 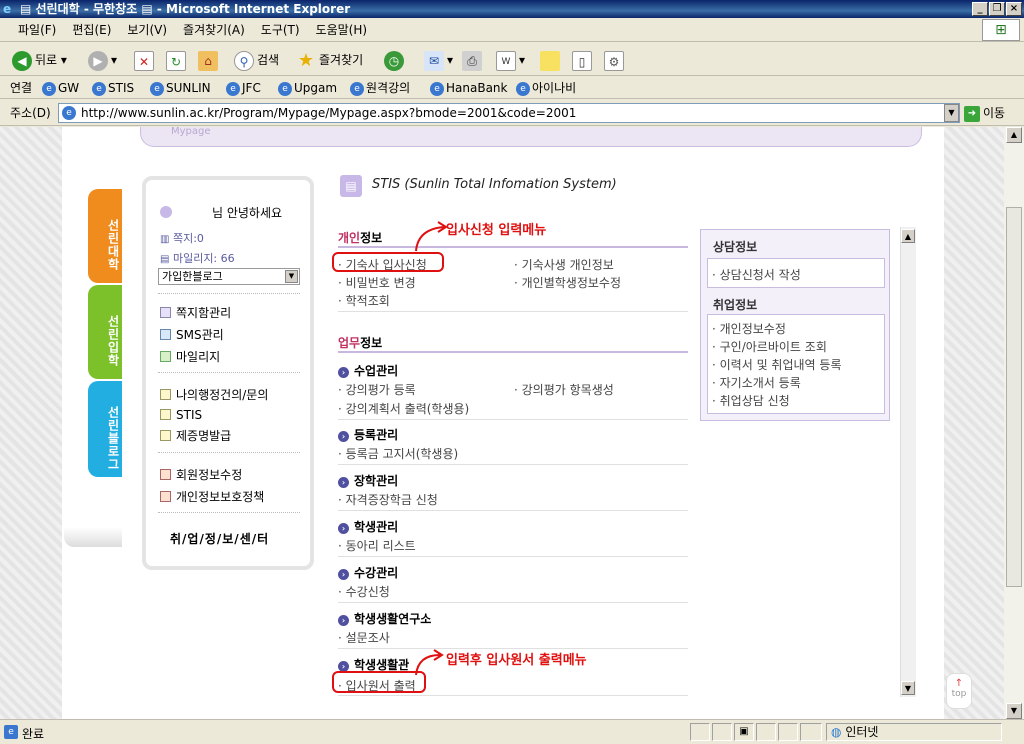 What do you see at coordinates (165, 474) in the screenshot?
I see `member-icon` at bounding box center [165, 474].